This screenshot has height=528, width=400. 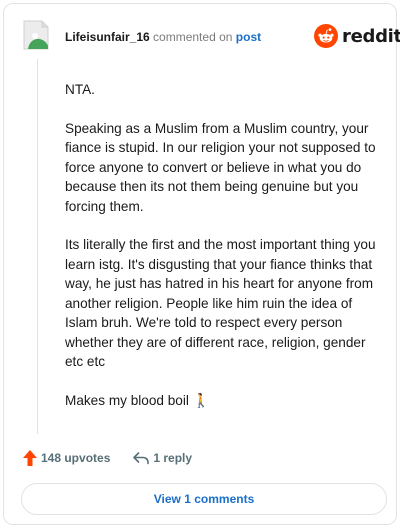 I want to click on username-link: Lifeisunfair_16, so click(x=107, y=37).